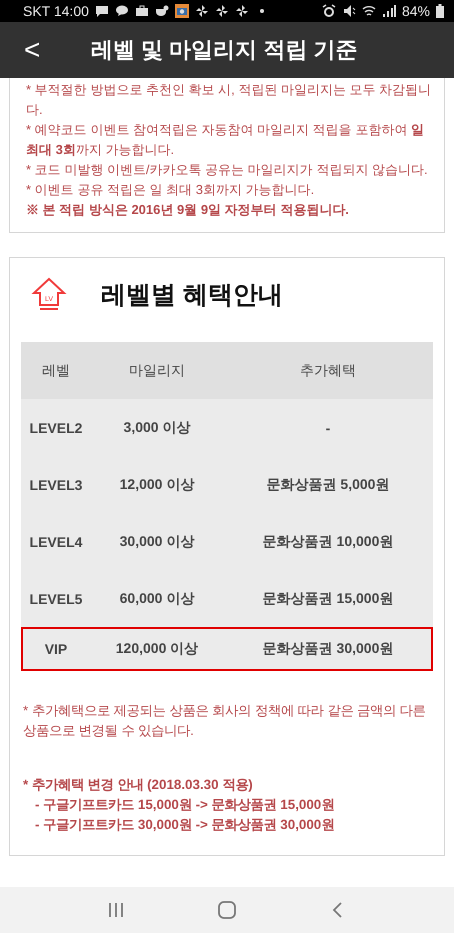 This screenshot has width=454, height=933. What do you see at coordinates (188, 210) in the screenshot?
I see `note-text: ※ 본 적립 방식은 2016년 9월 9일 자정부터 적용됩니다.` at bounding box center [188, 210].